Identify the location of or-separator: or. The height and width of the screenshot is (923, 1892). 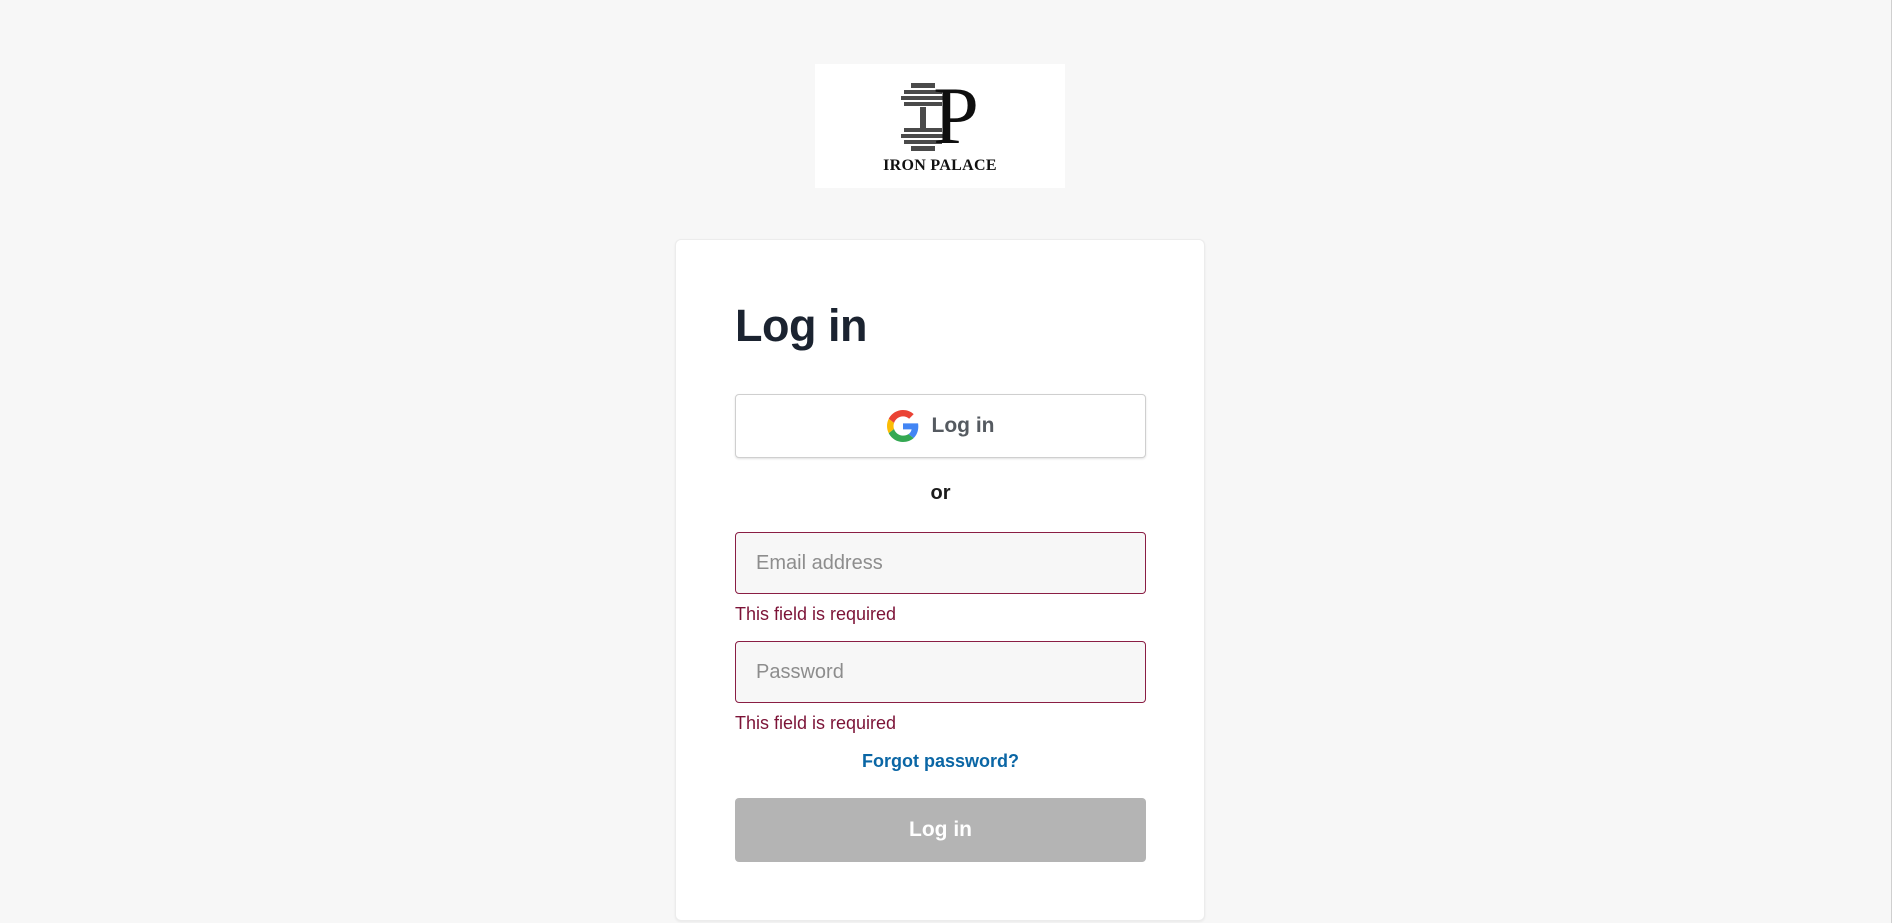
(940, 493).